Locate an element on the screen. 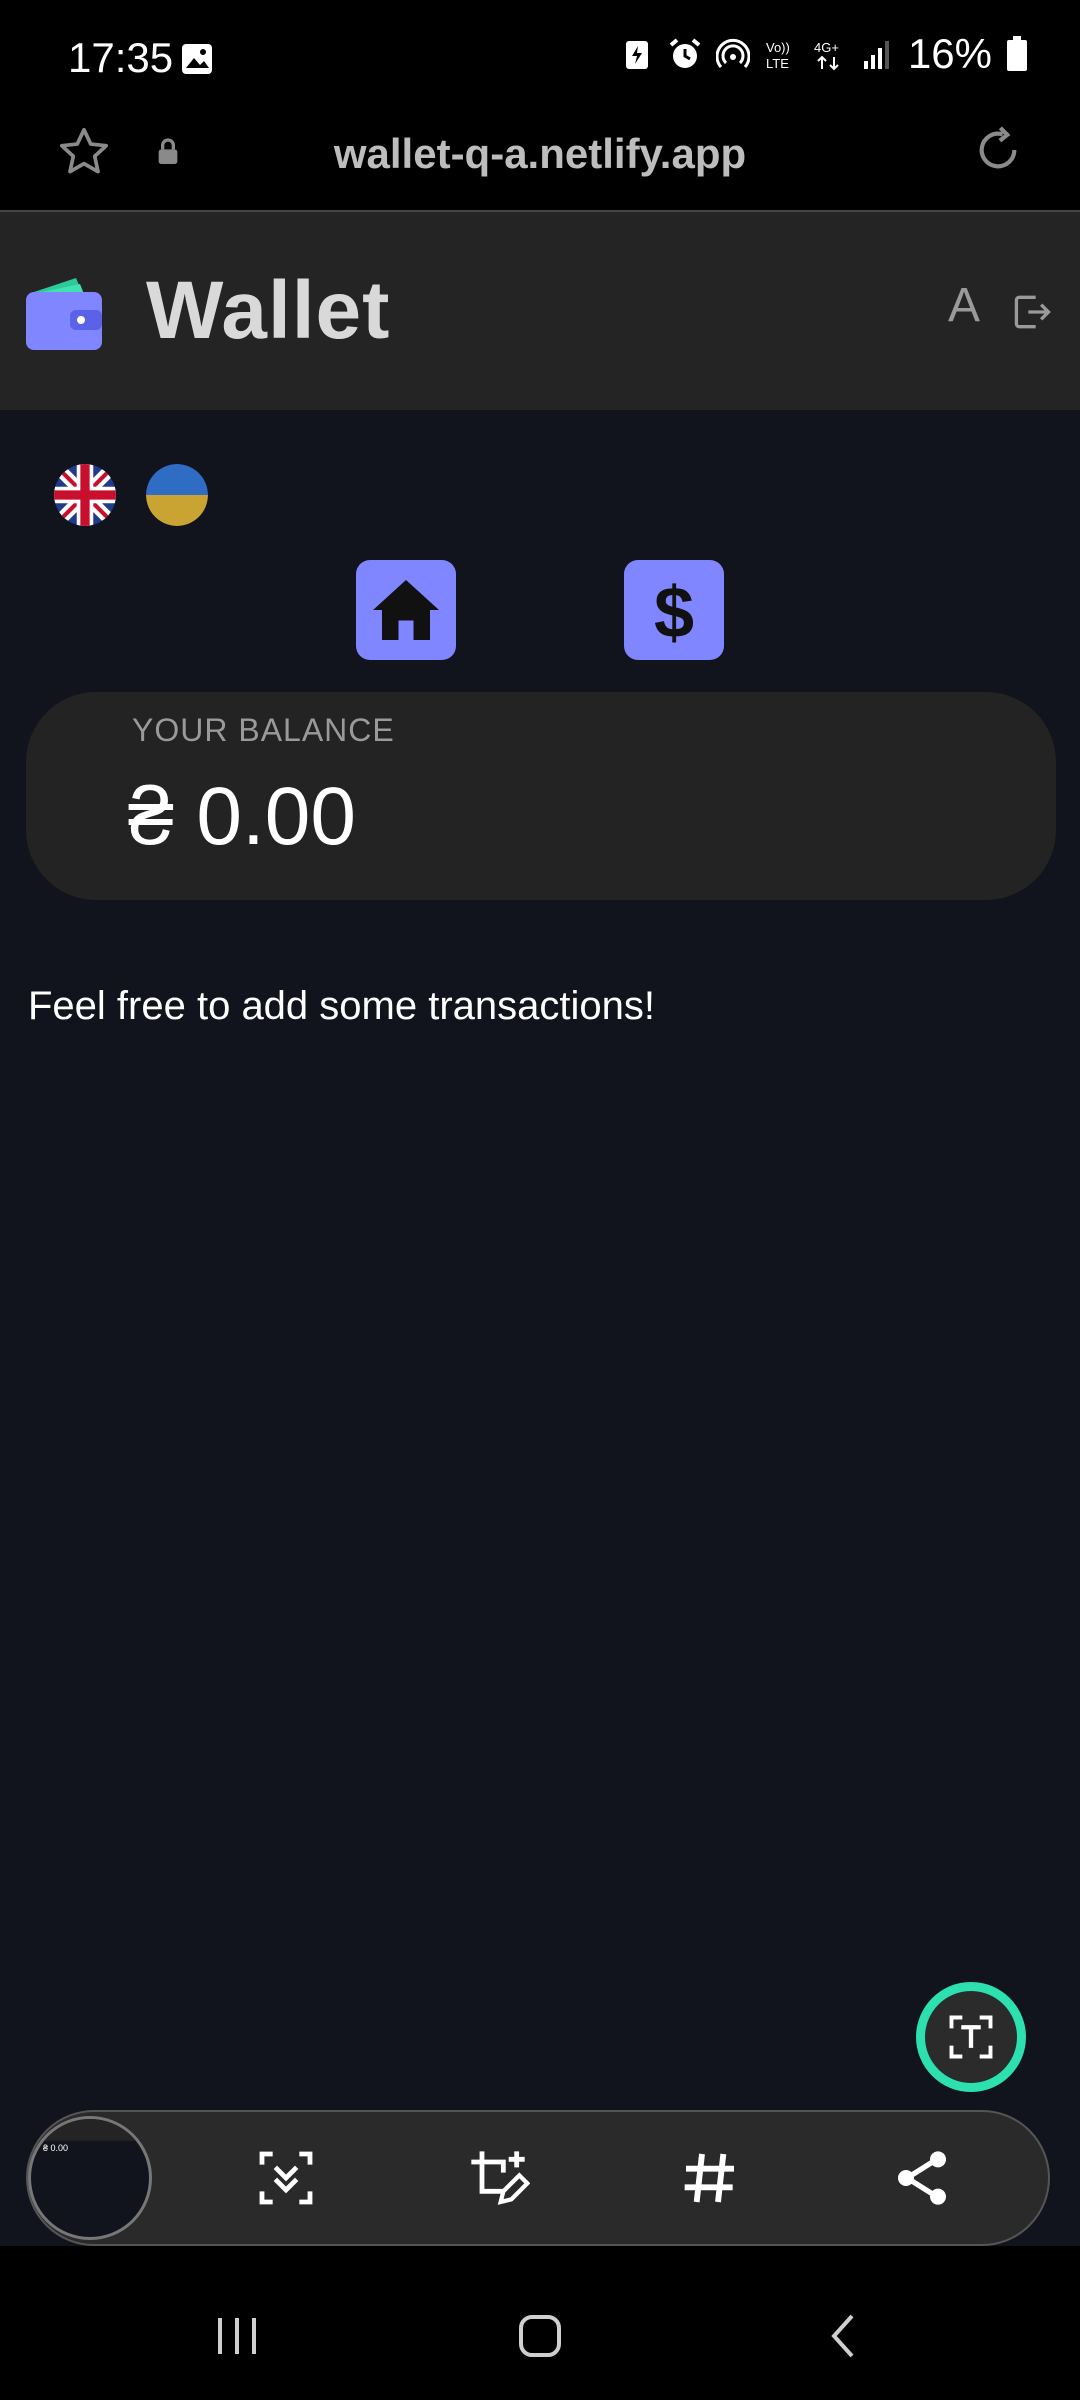 This screenshot has height=2400, width=1080. reload-icon is located at coordinates (998, 150).